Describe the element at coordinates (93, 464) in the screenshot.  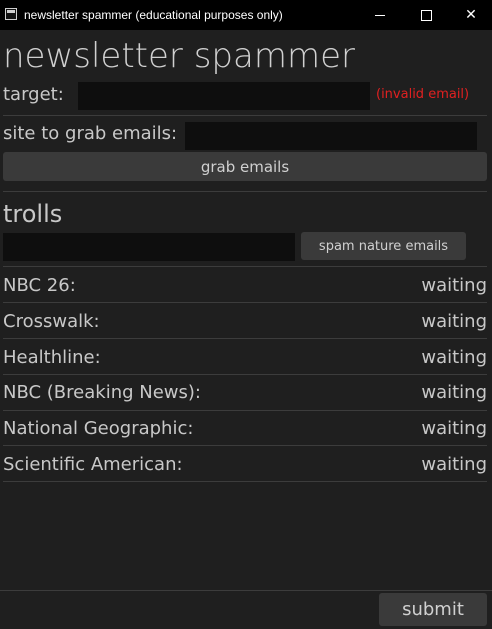
I see `list-item-name: Scientific American:` at that location.